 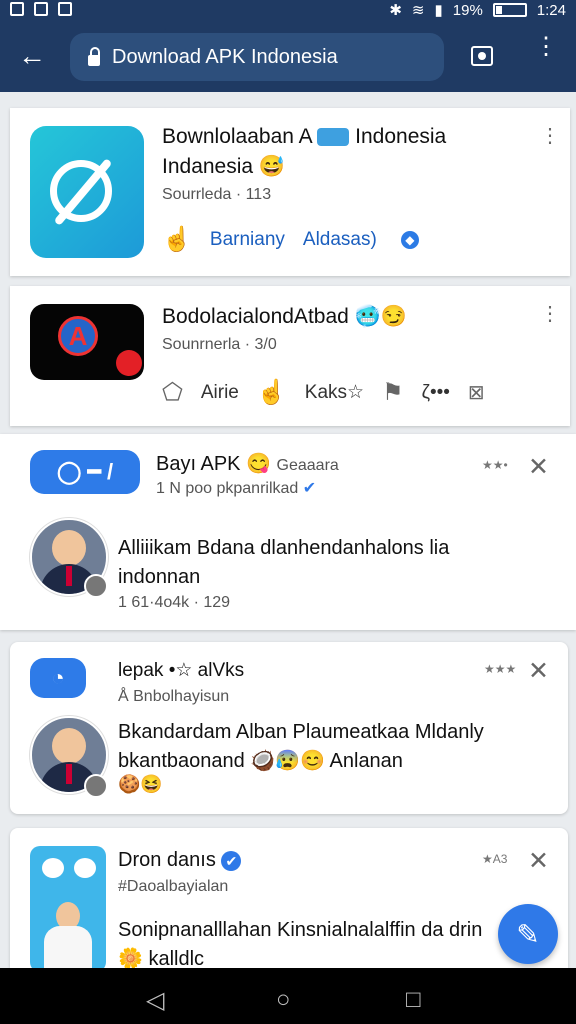 What do you see at coordinates (32, 56) in the screenshot?
I see `back-arrow-icon: ←` at bounding box center [32, 56].